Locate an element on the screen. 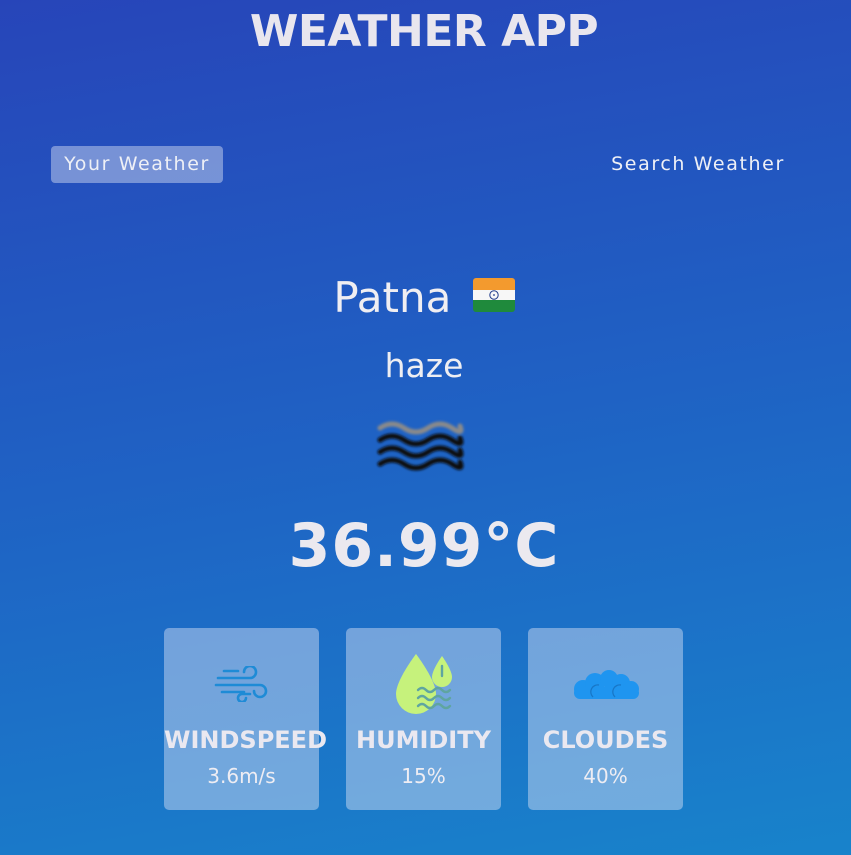 Image resolution: width=851 pixels, height=855 pixels. clouds-card: CLOUDES 40% is located at coordinates (605, 719).